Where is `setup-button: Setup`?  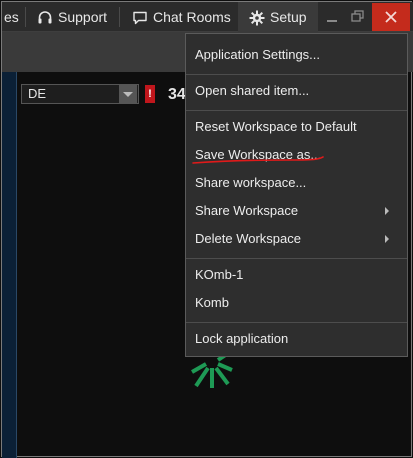
setup-button: Setup is located at coordinates (278, 17).